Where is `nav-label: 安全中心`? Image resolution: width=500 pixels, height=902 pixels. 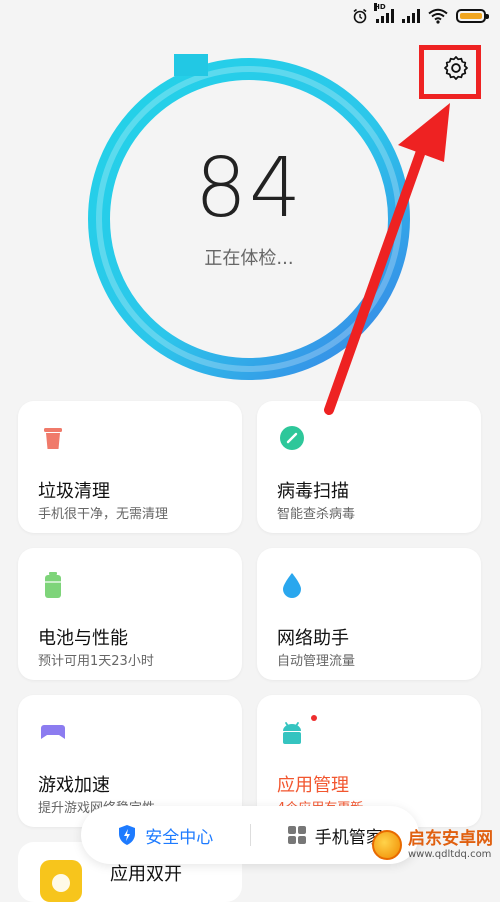 nav-label: 安全中心 is located at coordinates (179, 837).